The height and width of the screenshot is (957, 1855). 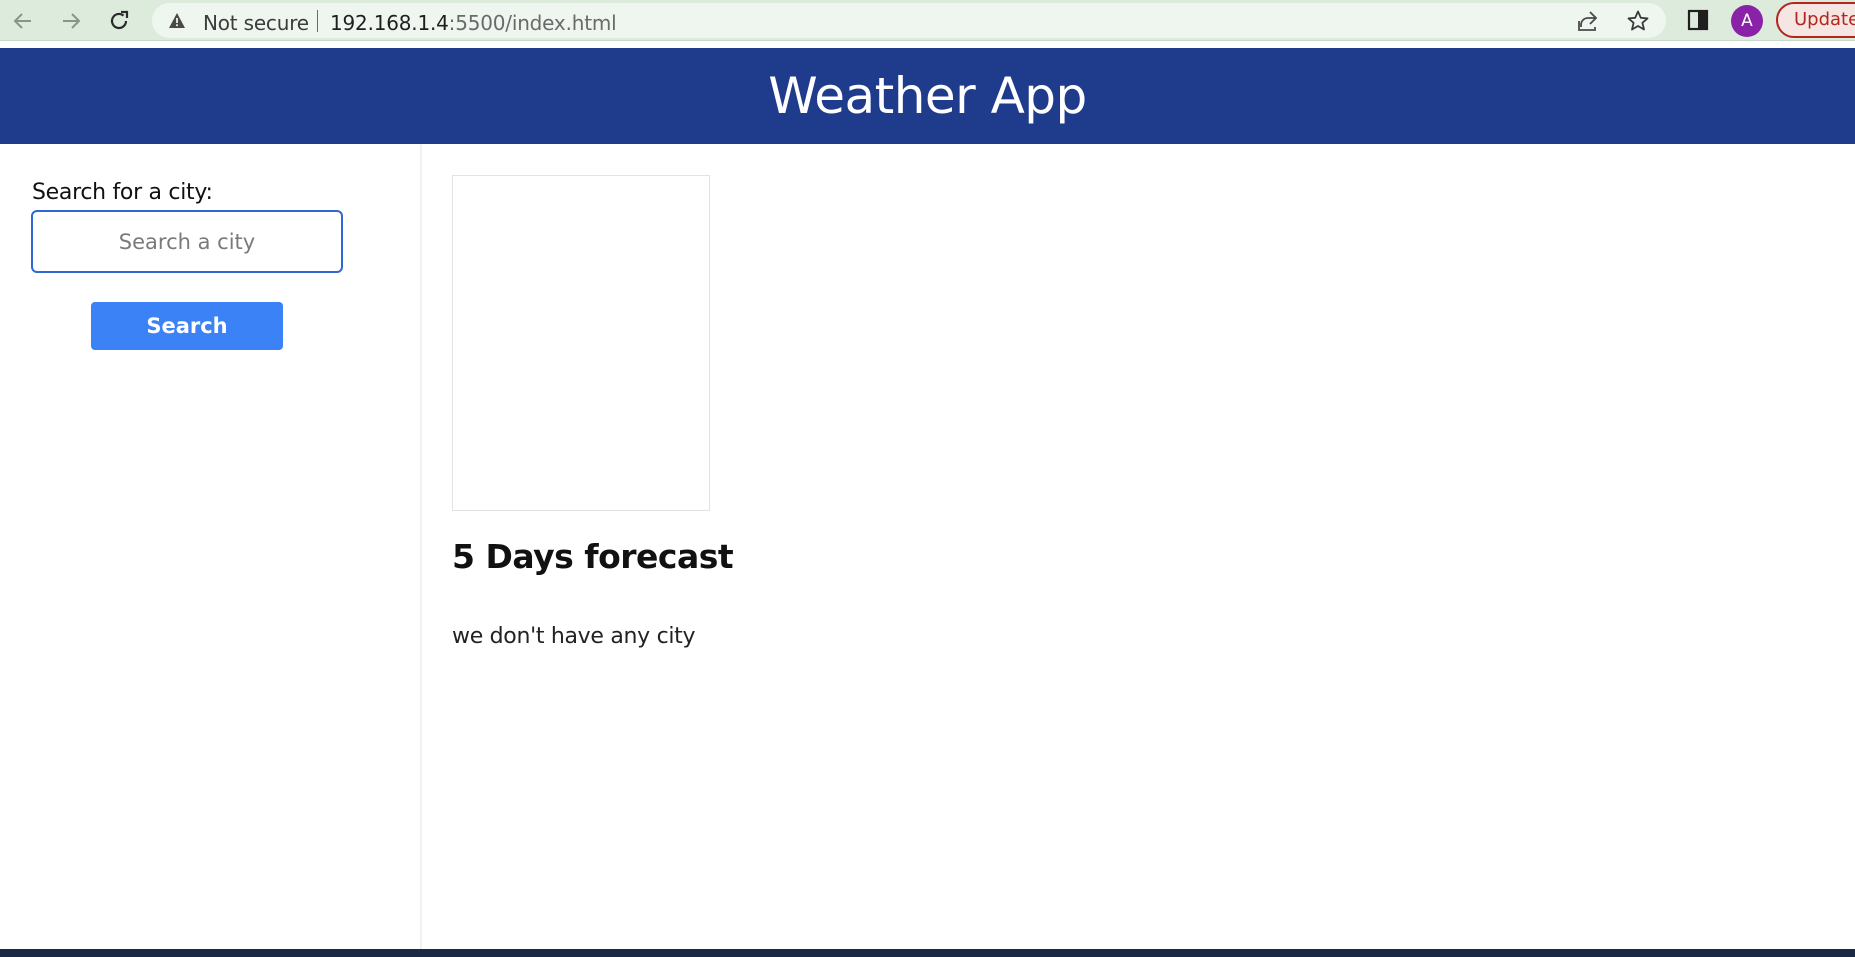 I want to click on search-label: Search for a city:, so click(x=122, y=192).